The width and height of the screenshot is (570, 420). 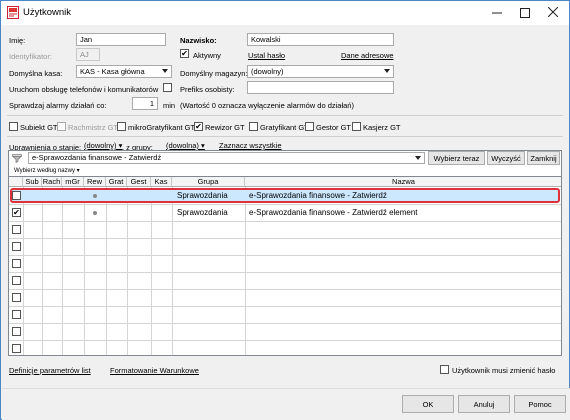 What do you see at coordinates (88, 54) in the screenshot?
I see `identyfikator-field: AJ` at bounding box center [88, 54].